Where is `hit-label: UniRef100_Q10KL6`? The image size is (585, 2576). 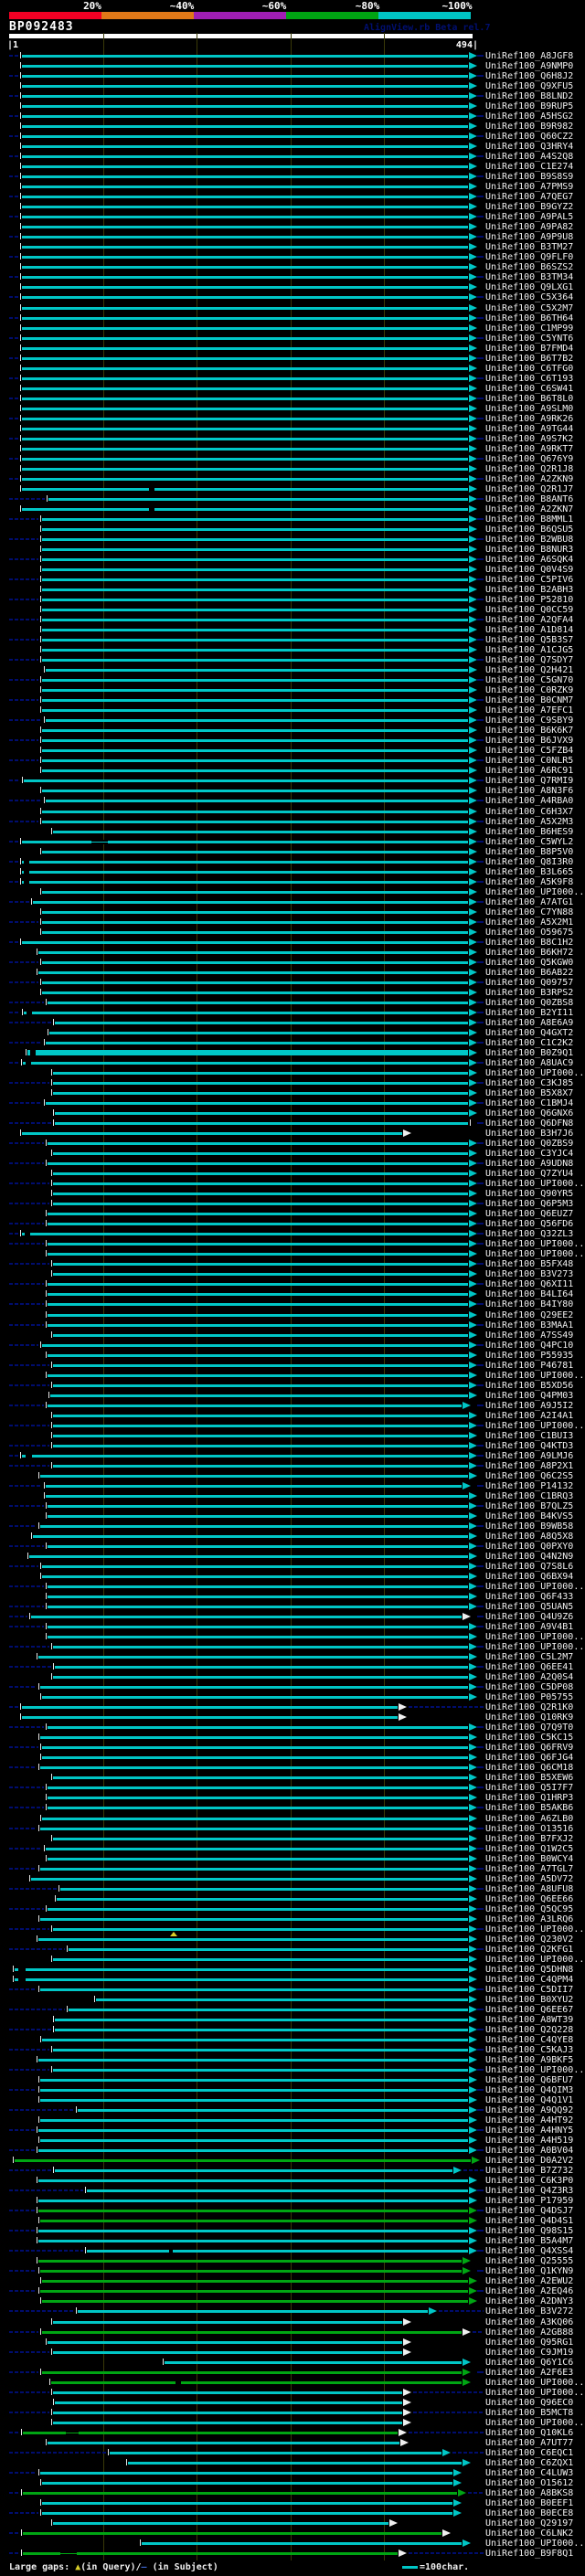
hit-label: UniRef100_Q10KL6 is located at coordinates (529, 2433).